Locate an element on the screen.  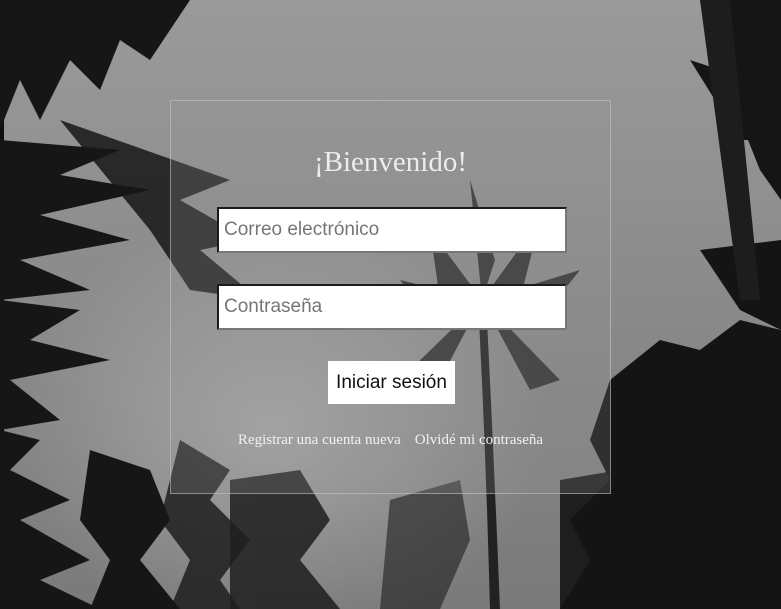
register-link: Registrar una cuenta nueva is located at coordinates (319, 440).